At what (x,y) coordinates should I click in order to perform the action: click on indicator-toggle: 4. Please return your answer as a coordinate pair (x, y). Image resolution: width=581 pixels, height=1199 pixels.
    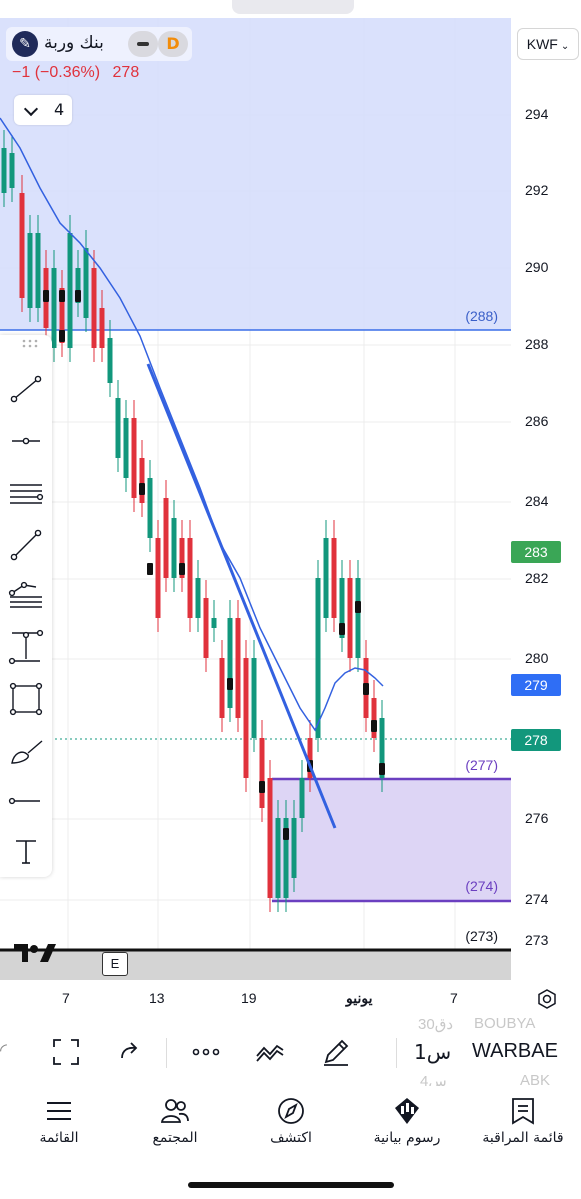
    Looking at the image, I should click on (43, 110).